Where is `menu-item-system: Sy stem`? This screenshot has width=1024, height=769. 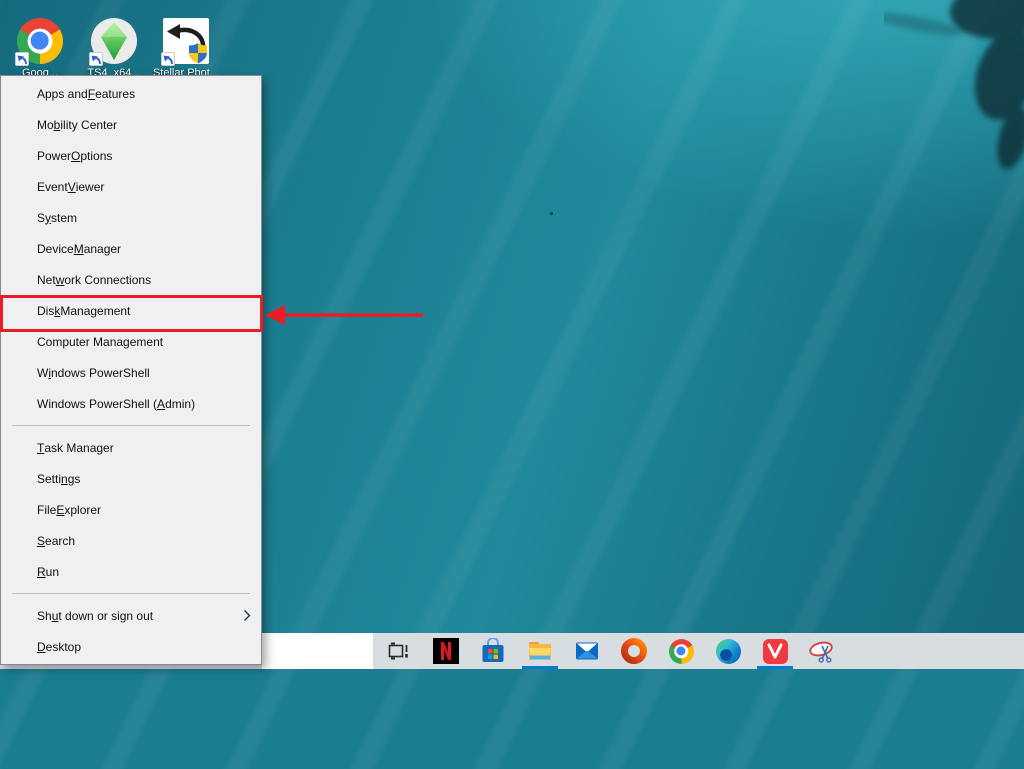
menu-item-system: Sy stem is located at coordinates (131, 217).